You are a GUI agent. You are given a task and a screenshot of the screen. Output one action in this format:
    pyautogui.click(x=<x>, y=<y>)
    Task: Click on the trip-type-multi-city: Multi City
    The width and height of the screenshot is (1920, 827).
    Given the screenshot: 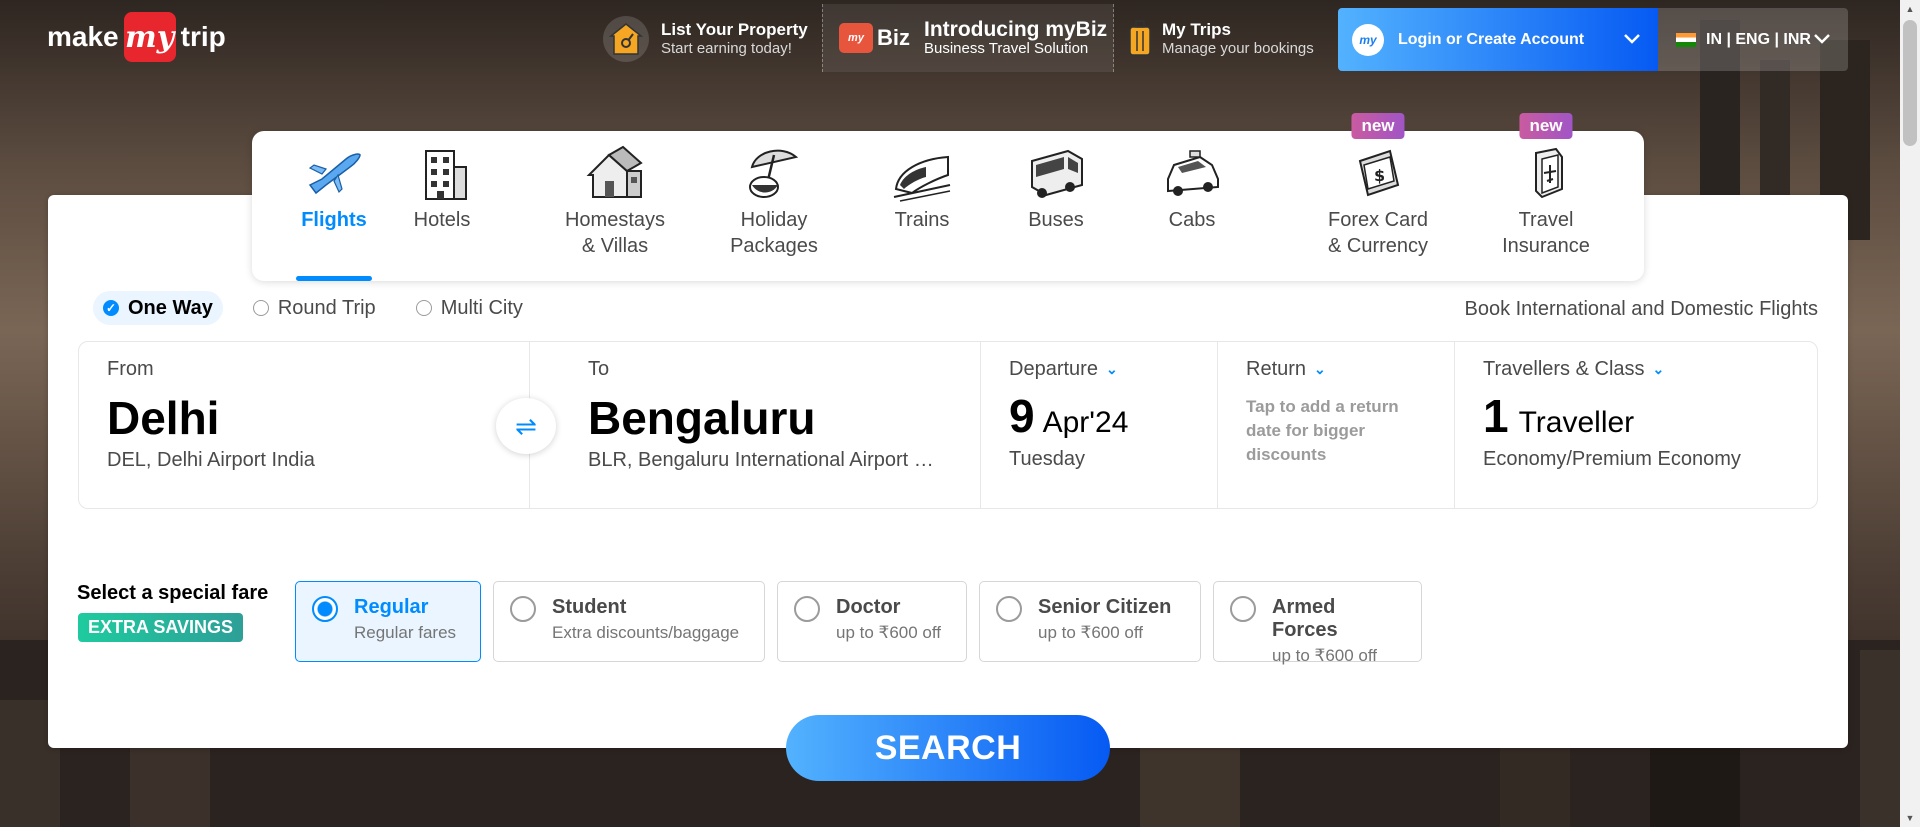 What is the action you would take?
    pyautogui.click(x=469, y=308)
    